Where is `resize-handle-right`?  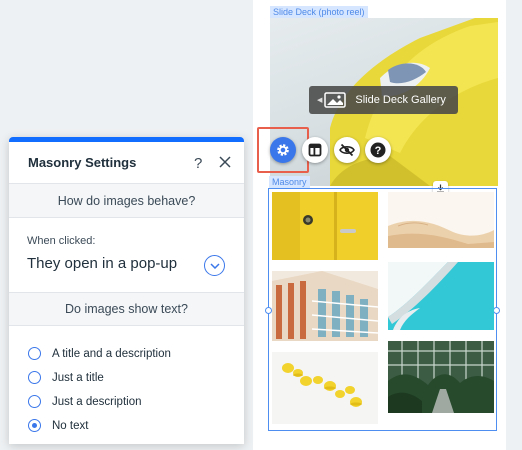
resize-handle-right is located at coordinates (496, 310).